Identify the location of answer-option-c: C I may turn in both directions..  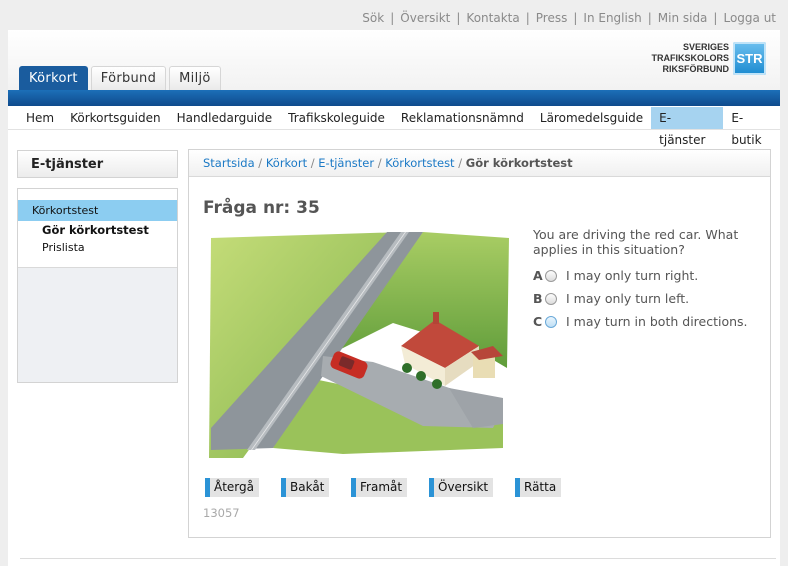
(644, 321).